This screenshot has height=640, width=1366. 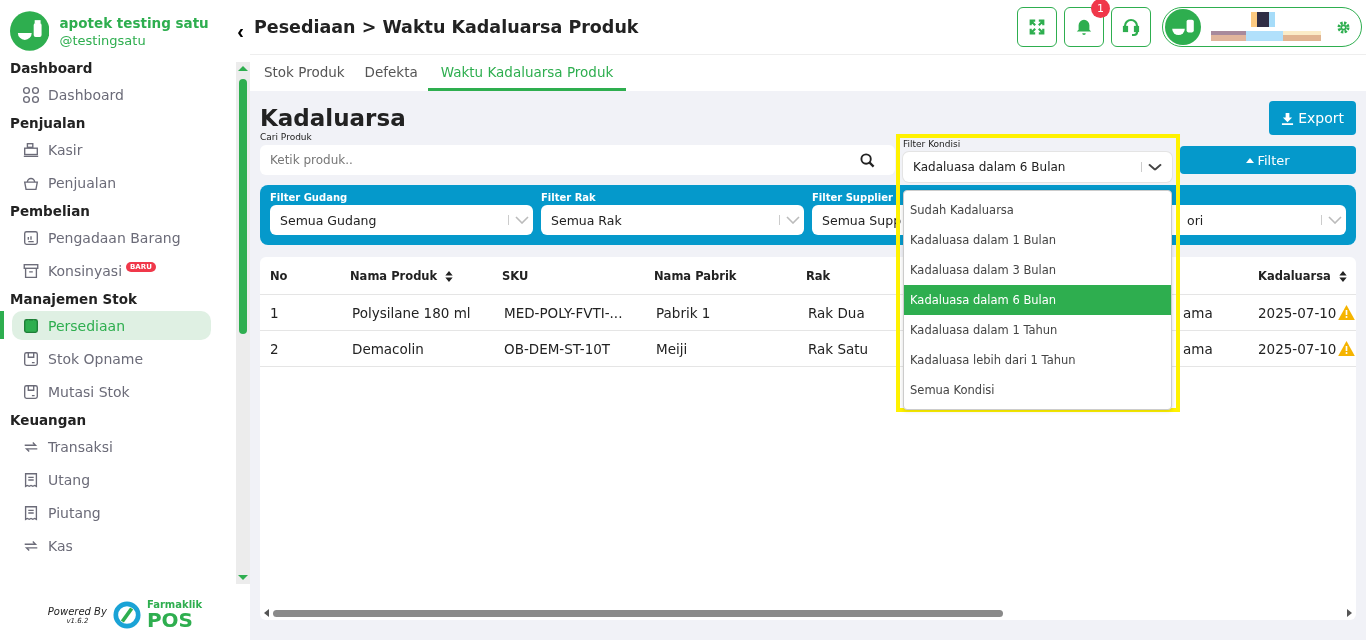 What do you see at coordinates (672, 348) in the screenshot?
I see `table-cell: Meiji` at bounding box center [672, 348].